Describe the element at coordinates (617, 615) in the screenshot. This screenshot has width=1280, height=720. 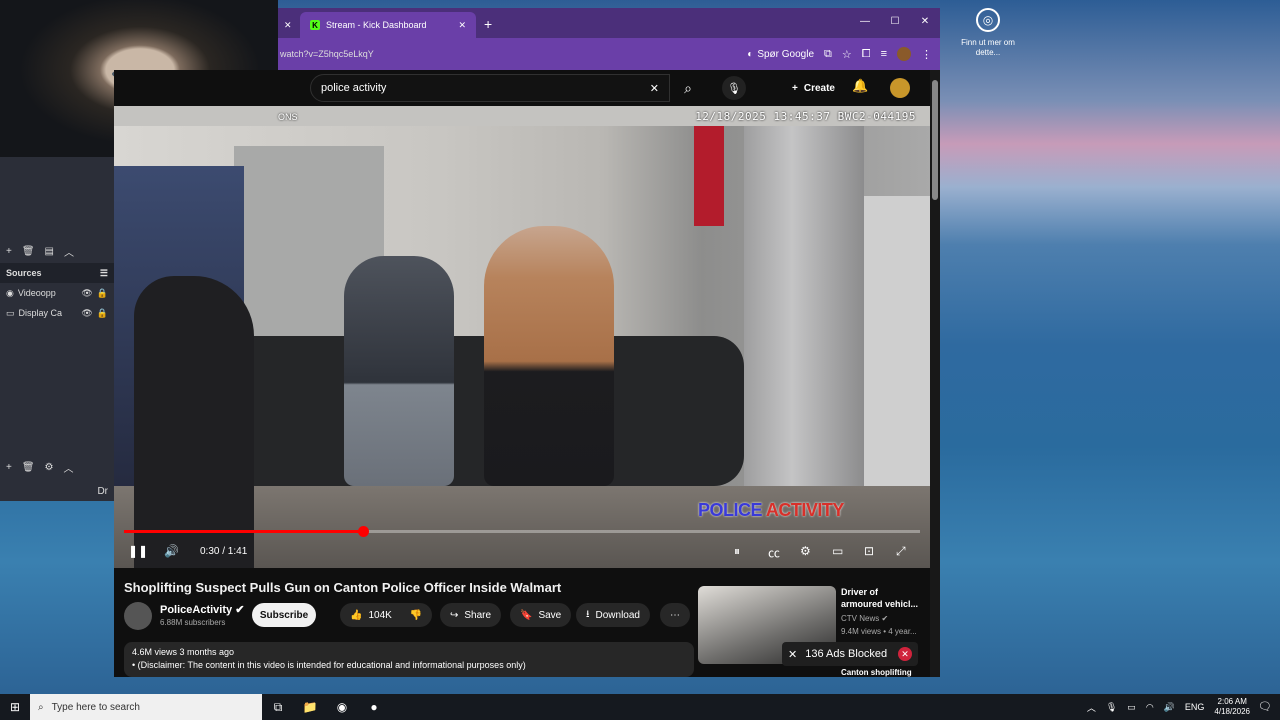
I see `download-label: Download` at that location.